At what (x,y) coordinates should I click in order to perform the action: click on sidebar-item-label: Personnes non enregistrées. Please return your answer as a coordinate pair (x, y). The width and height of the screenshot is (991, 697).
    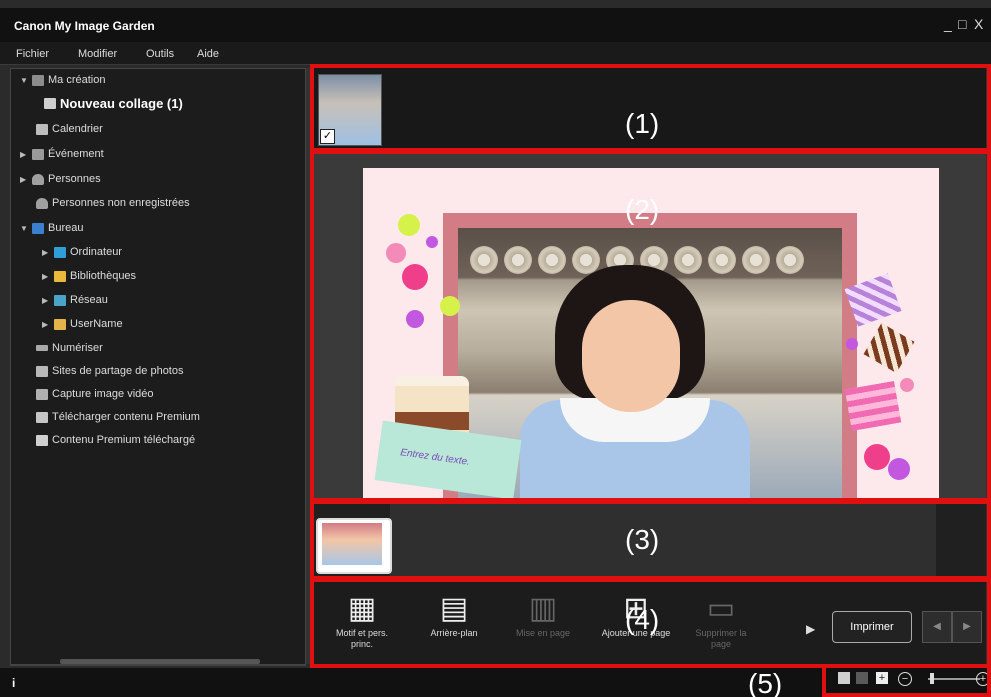
    Looking at the image, I should click on (121, 203).